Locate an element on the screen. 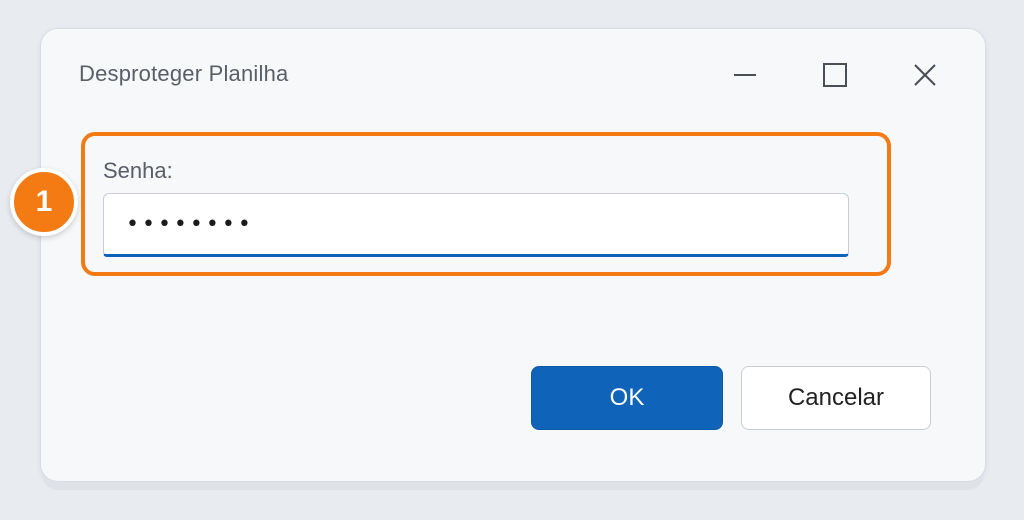  minimize-button is located at coordinates (745, 75).